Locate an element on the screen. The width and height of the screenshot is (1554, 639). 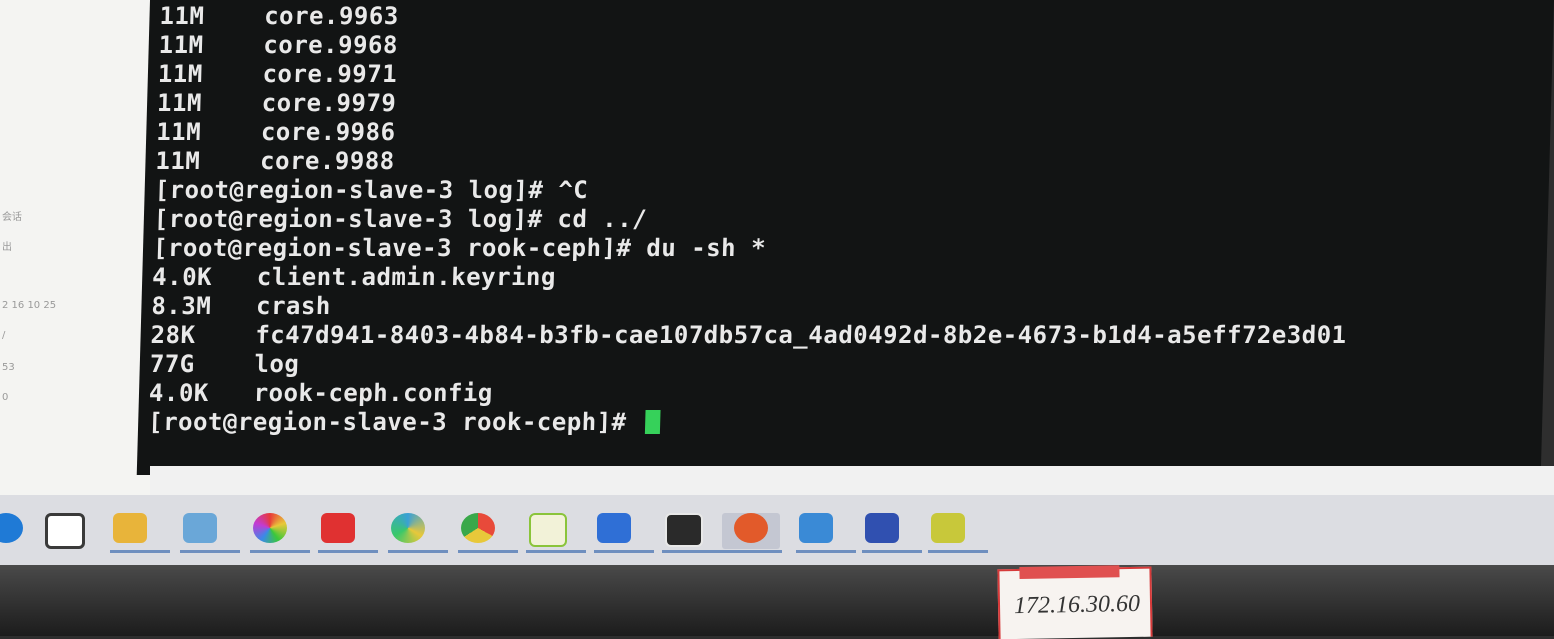
wps-office-icon is located at coordinates (348, 533).